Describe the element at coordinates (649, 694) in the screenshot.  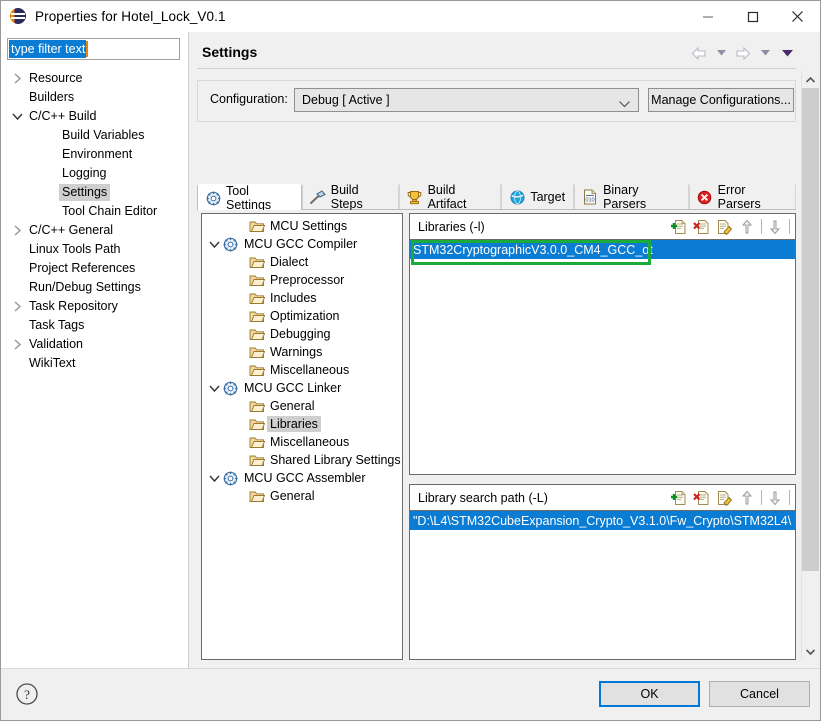
I see `ok-button: OK` at that location.